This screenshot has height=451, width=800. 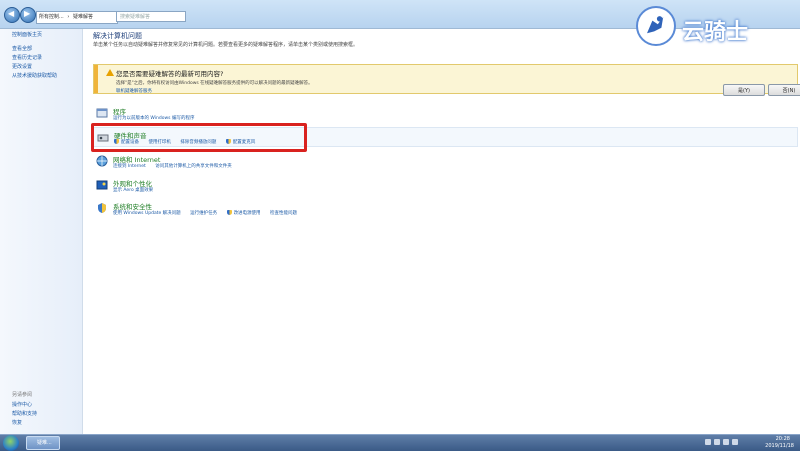 What do you see at coordinates (170, 74) in the screenshot?
I see `infobar-title: 您是否需要疑难解答的最新可用内容?` at bounding box center [170, 74].